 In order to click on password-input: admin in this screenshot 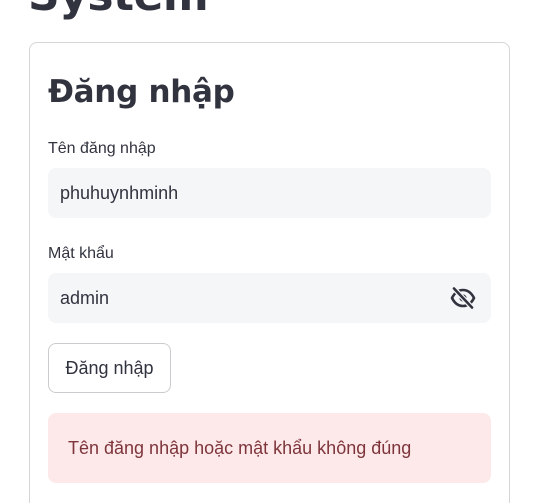, I will do `click(269, 298)`.